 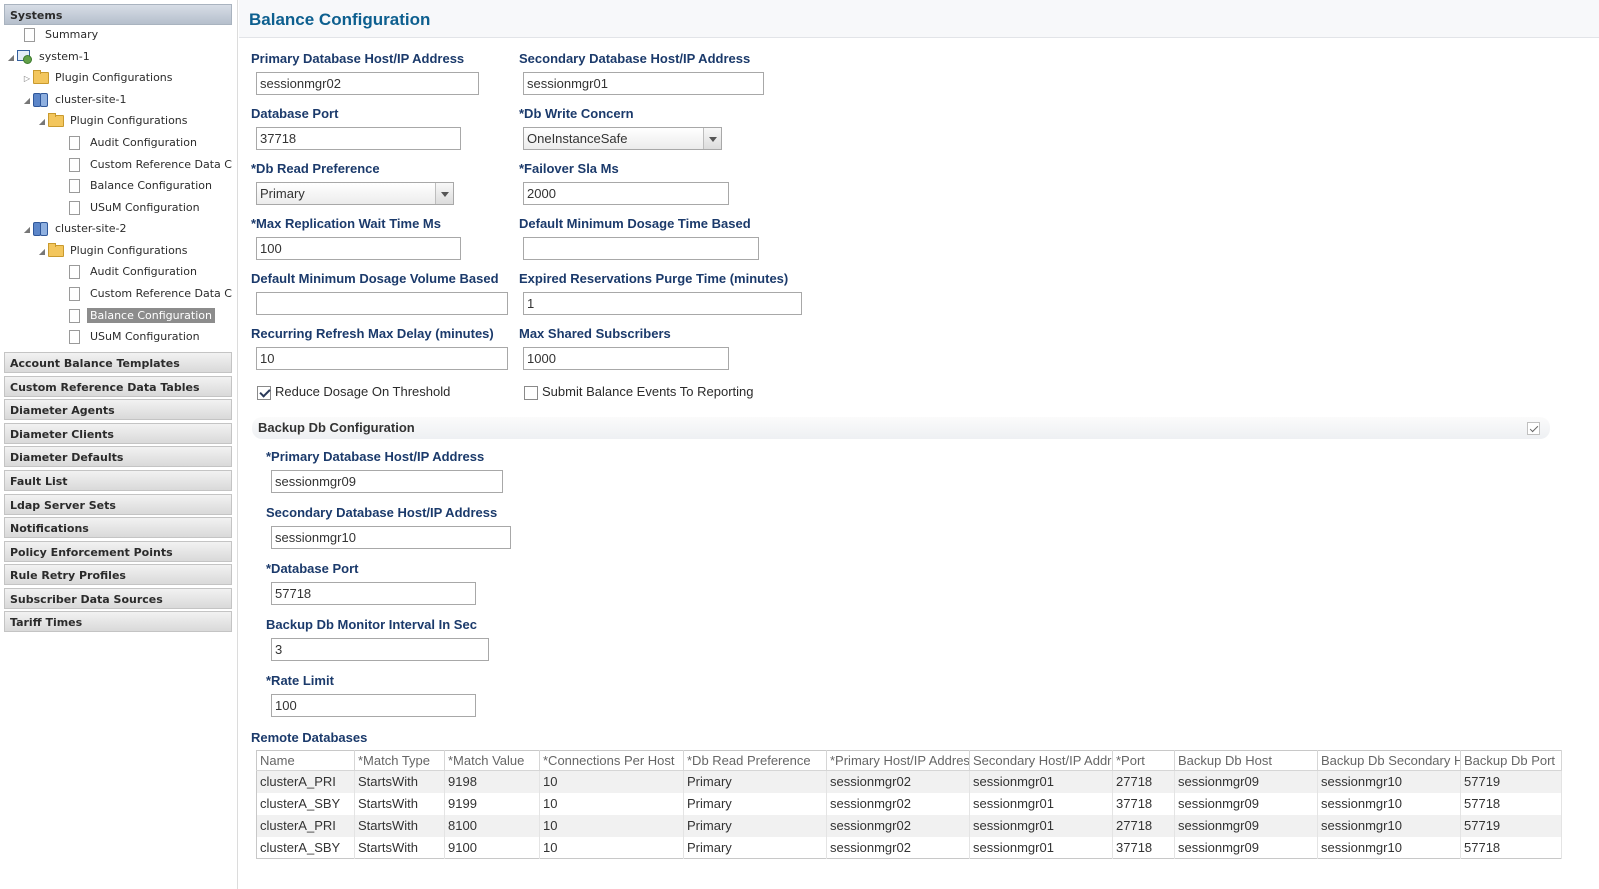 What do you see at coordinates (118, 527) in the screenshot?
I see `section-notifications: Notifications` at bounding box center [118, 527].